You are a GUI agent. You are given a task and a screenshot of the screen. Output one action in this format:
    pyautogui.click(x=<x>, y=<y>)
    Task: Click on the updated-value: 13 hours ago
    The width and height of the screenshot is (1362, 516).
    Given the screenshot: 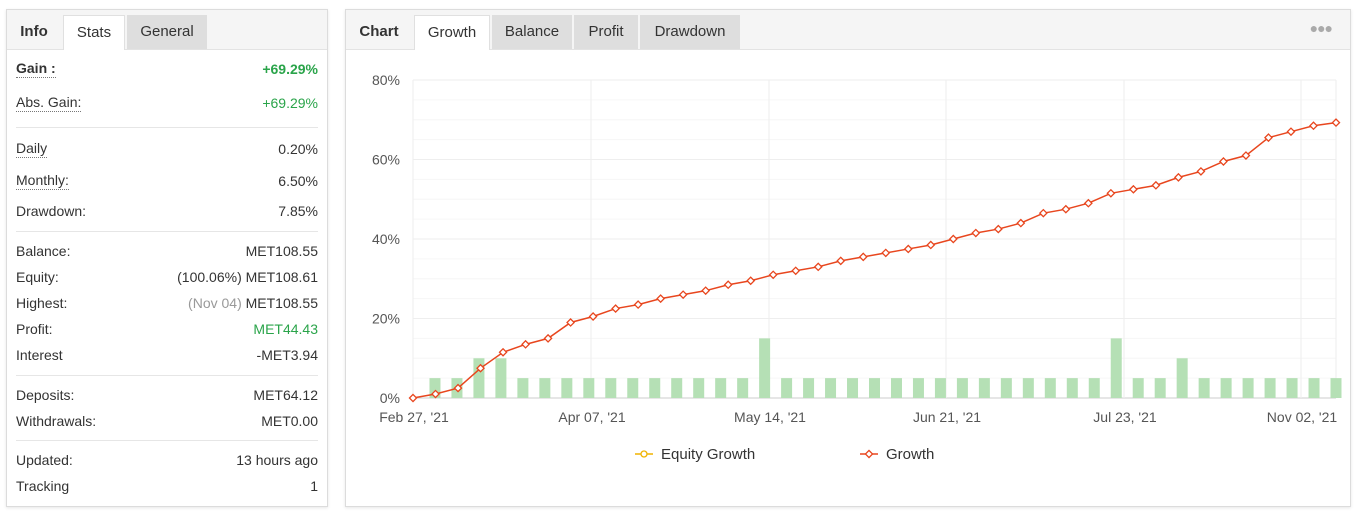 What is the action you would take?
    pyautogui.click(x=277, y=460)
    